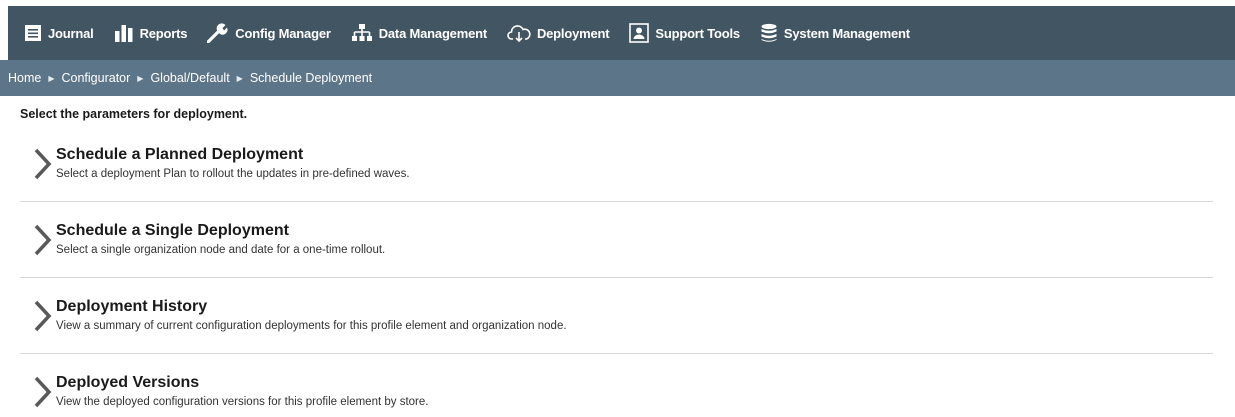 The image size is (1235, 417). Describe the element at coordinates (123, 33) in the screenshot. I see `bar-chart-icon` at that location.